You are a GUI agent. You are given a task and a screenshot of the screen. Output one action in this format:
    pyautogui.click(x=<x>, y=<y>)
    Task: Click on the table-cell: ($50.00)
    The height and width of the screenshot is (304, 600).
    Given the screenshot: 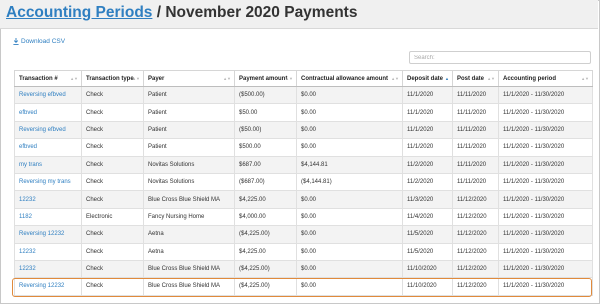 What is the action you would take?
    pyautogui.click(x=265, y=130)
    